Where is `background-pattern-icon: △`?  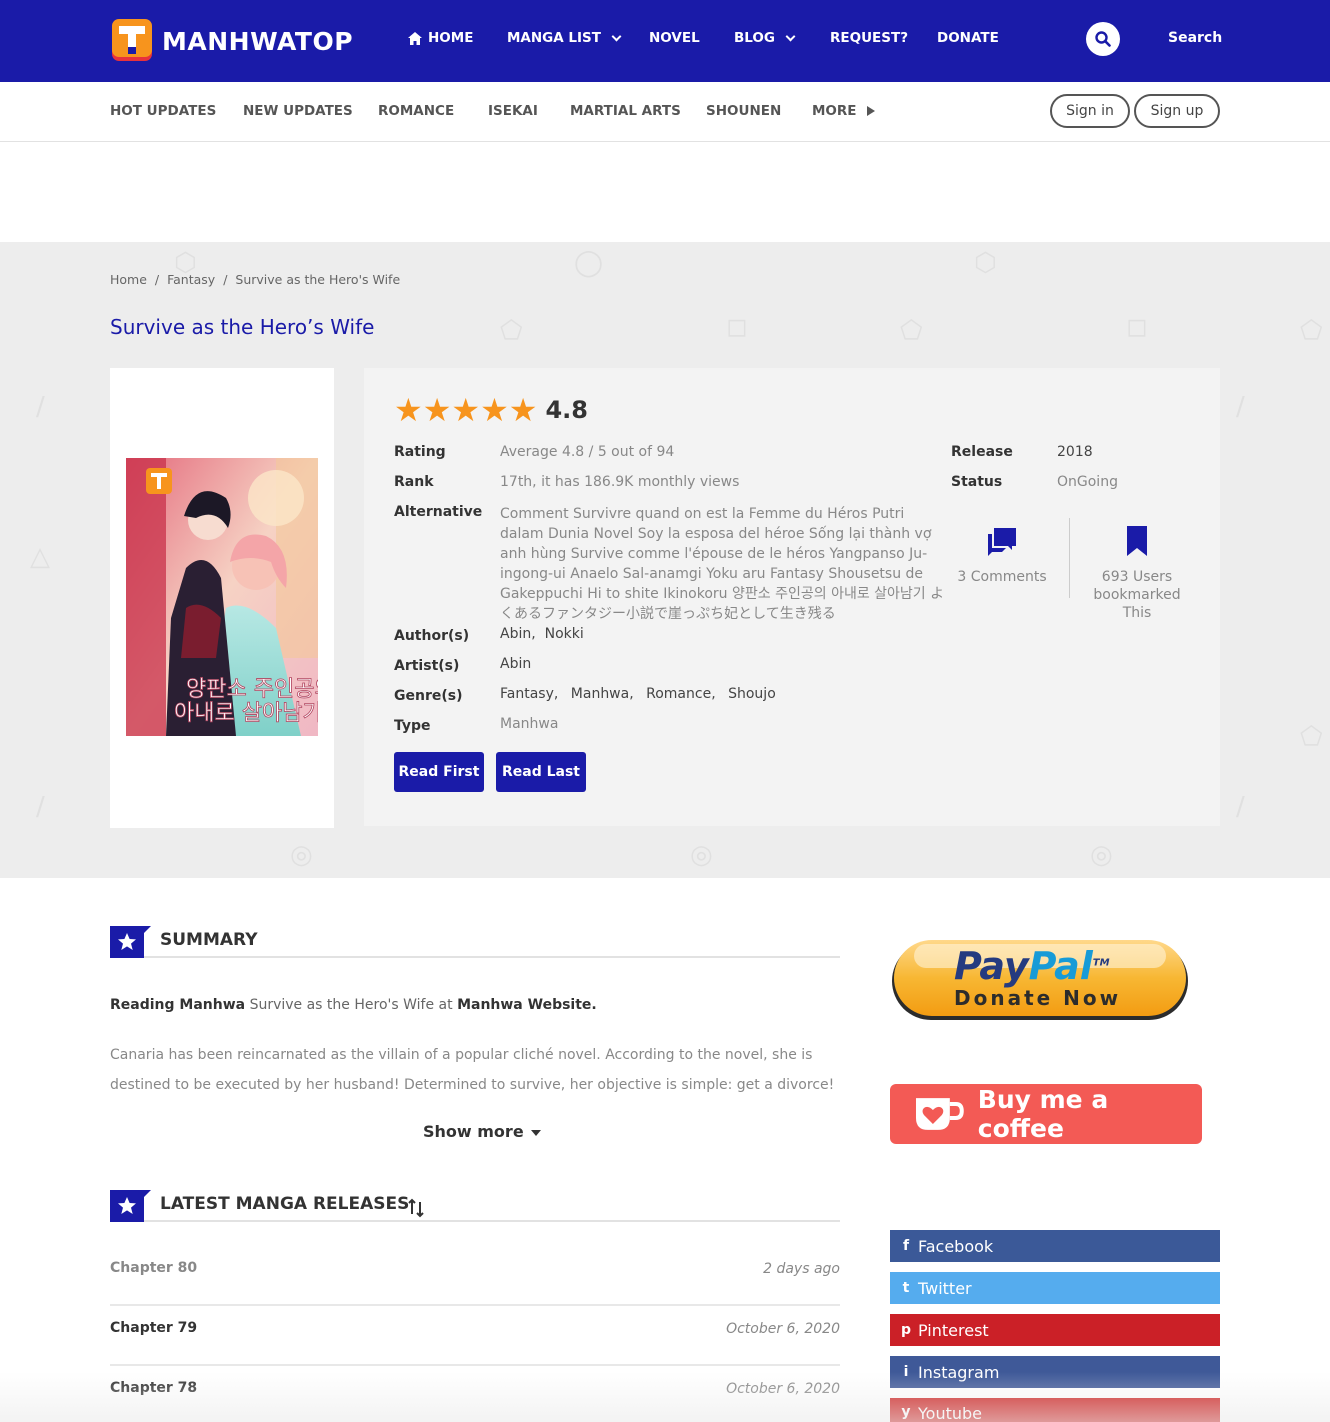 background-pattern-icon: △ is located at coordinates (40, 557).